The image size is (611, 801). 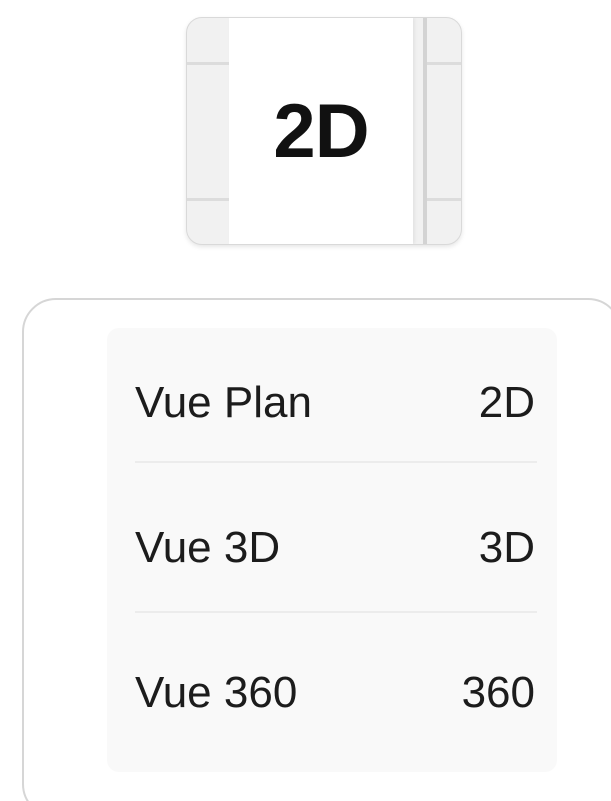 I want to click on menu-item-vue-360: Vue 360 360, so click(x=332, y=693).